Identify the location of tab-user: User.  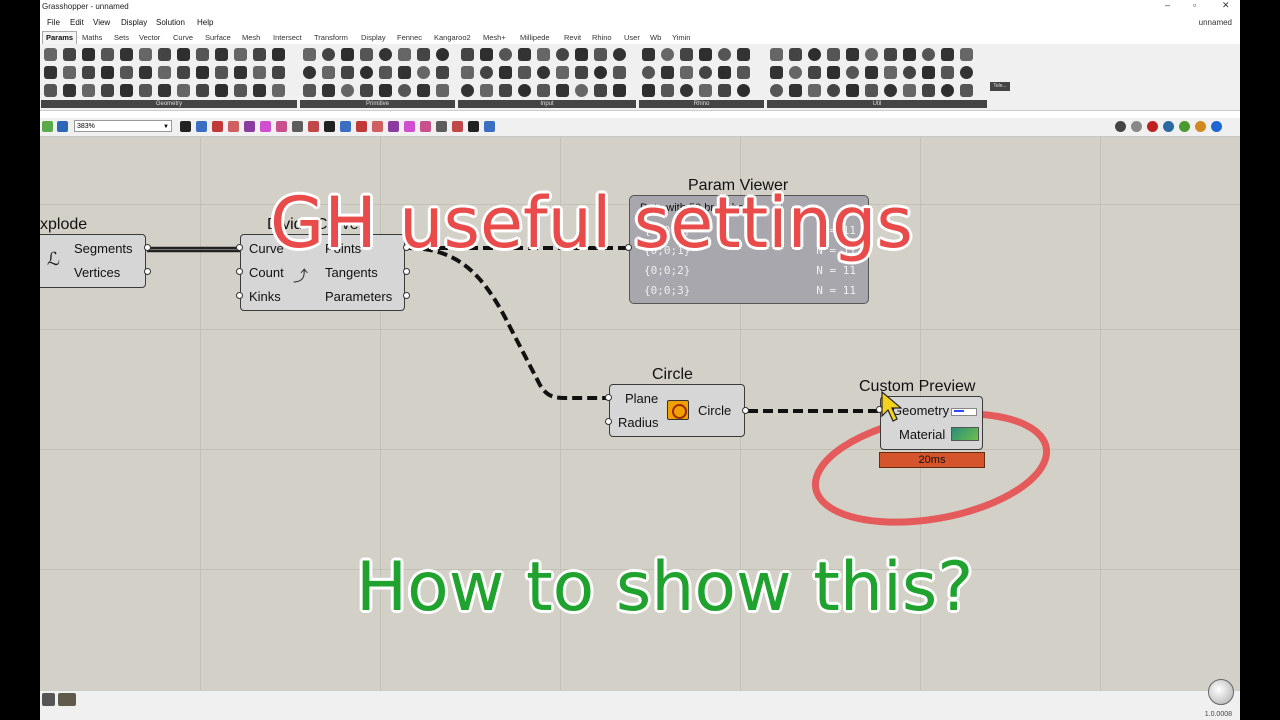
(632, 37).